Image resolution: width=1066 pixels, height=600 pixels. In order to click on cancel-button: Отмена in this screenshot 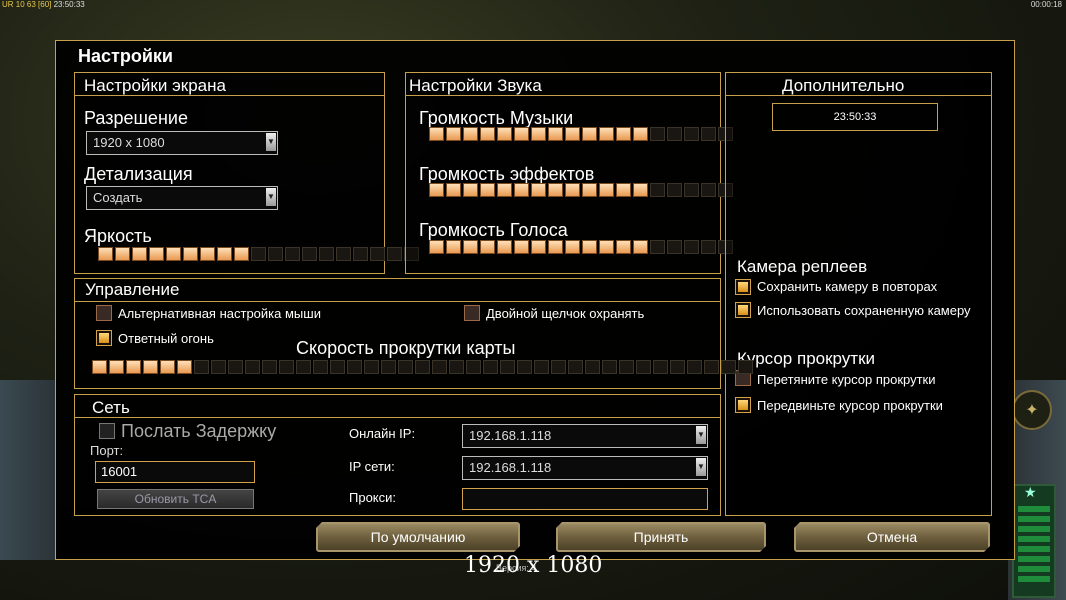, I will do `click(892, 537)`.